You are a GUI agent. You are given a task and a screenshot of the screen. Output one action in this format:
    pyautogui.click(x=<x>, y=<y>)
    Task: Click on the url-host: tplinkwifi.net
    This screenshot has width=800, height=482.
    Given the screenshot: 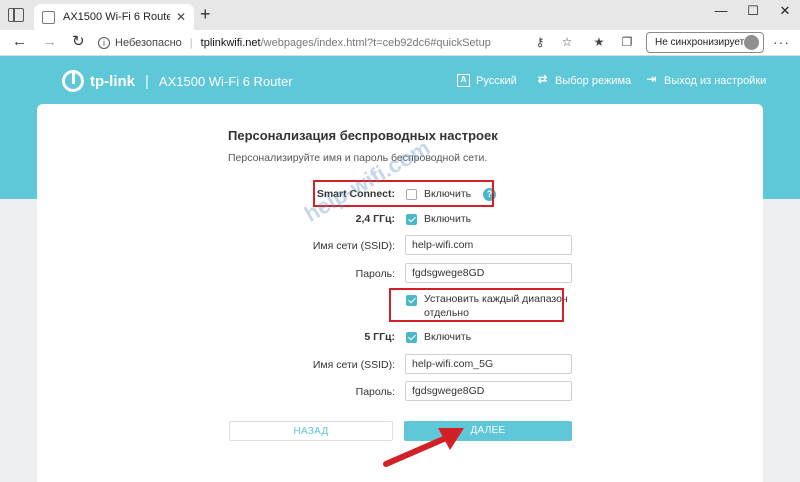 What is the action you would take?
    pyautogui.click(x=230, y=43)
    